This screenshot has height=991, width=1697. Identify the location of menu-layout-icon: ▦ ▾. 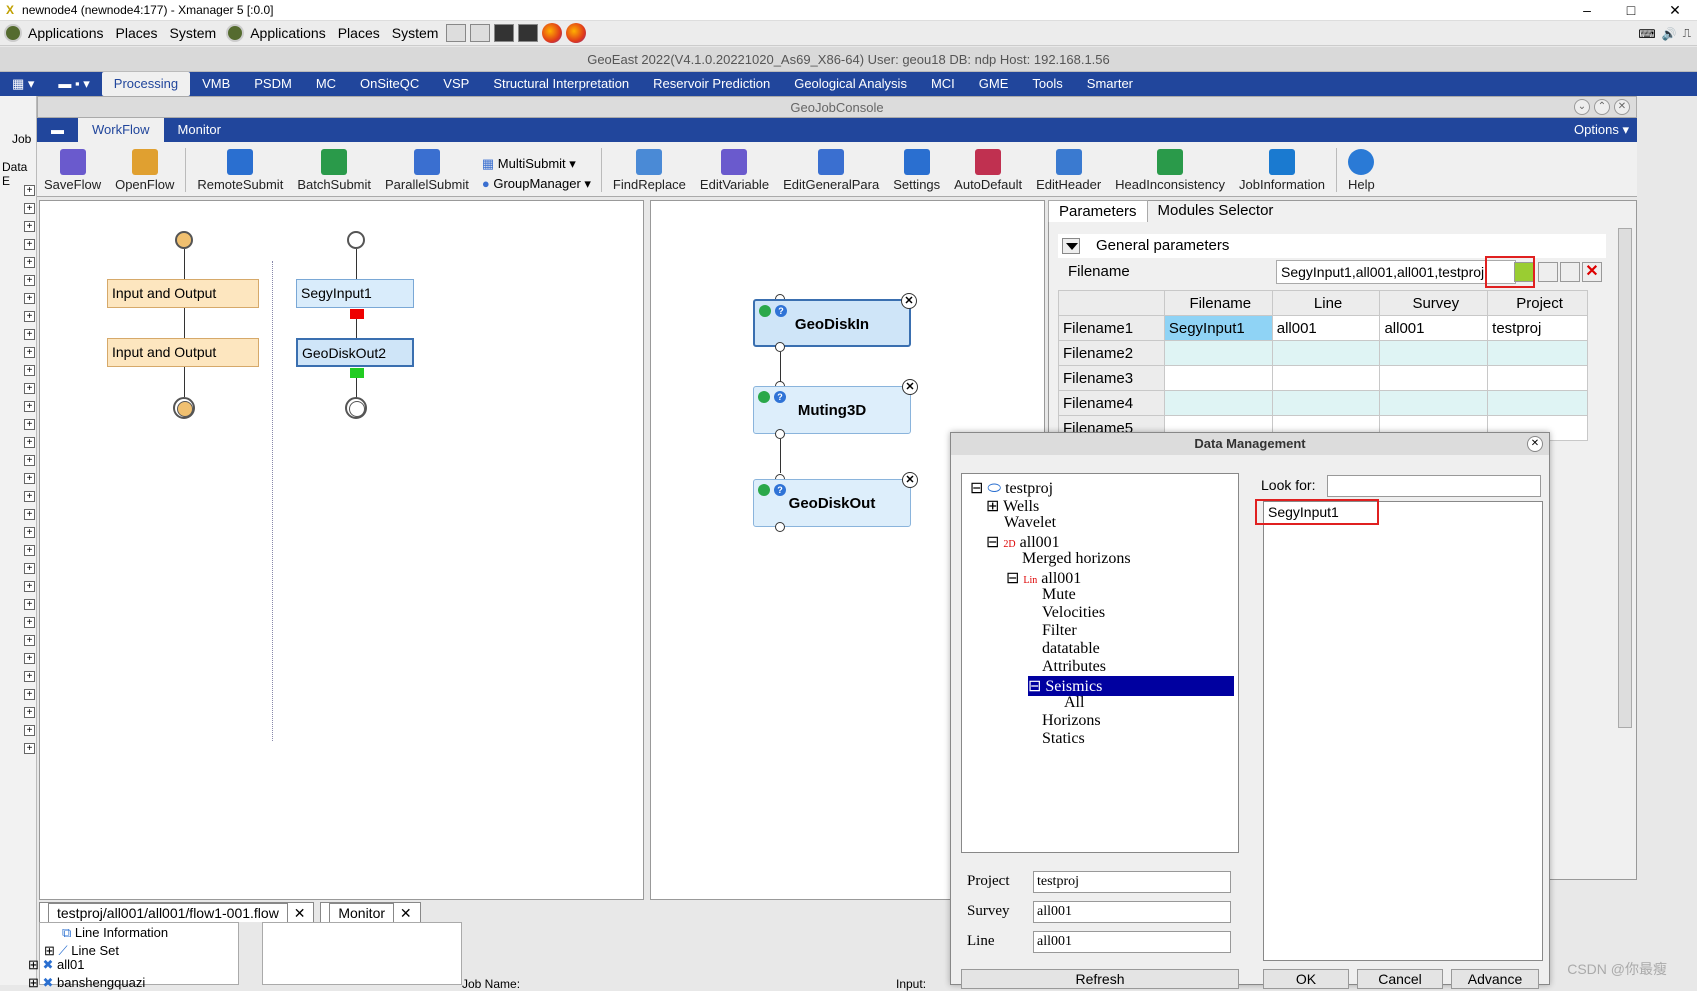
(23, 84).